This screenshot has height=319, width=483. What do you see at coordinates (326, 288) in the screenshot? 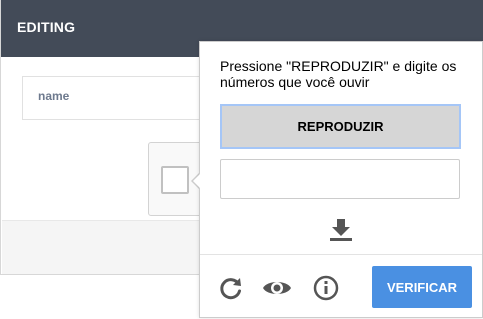
I see `info-icon` at bounding box center [326, 288].